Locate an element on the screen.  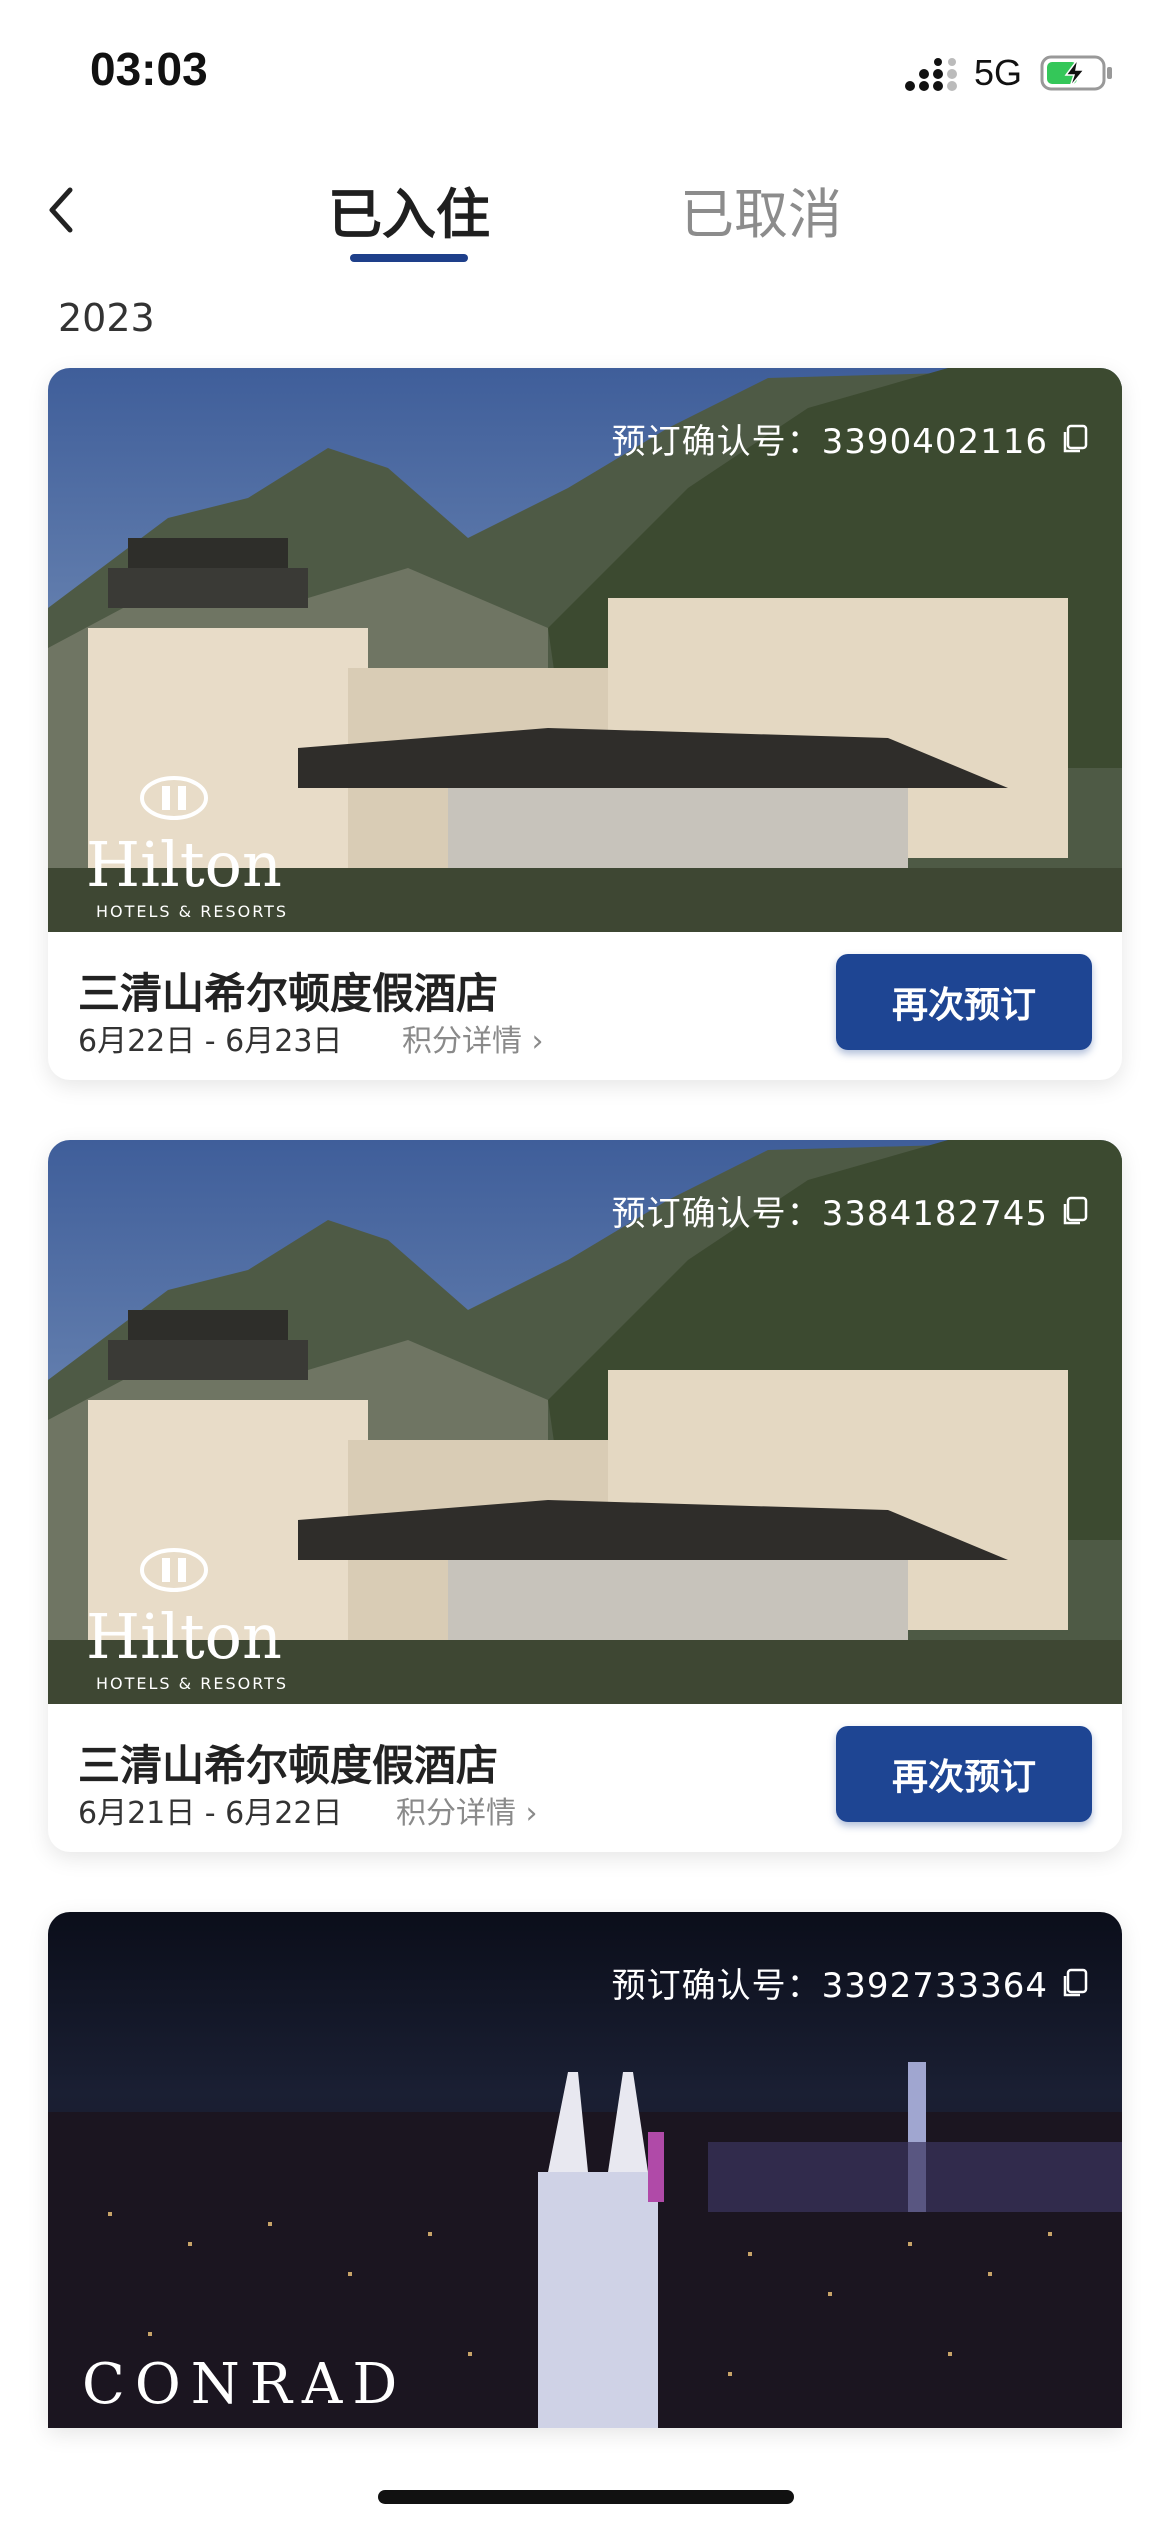
status-bar: 03:03 5G is located at coordinates (585, 75).